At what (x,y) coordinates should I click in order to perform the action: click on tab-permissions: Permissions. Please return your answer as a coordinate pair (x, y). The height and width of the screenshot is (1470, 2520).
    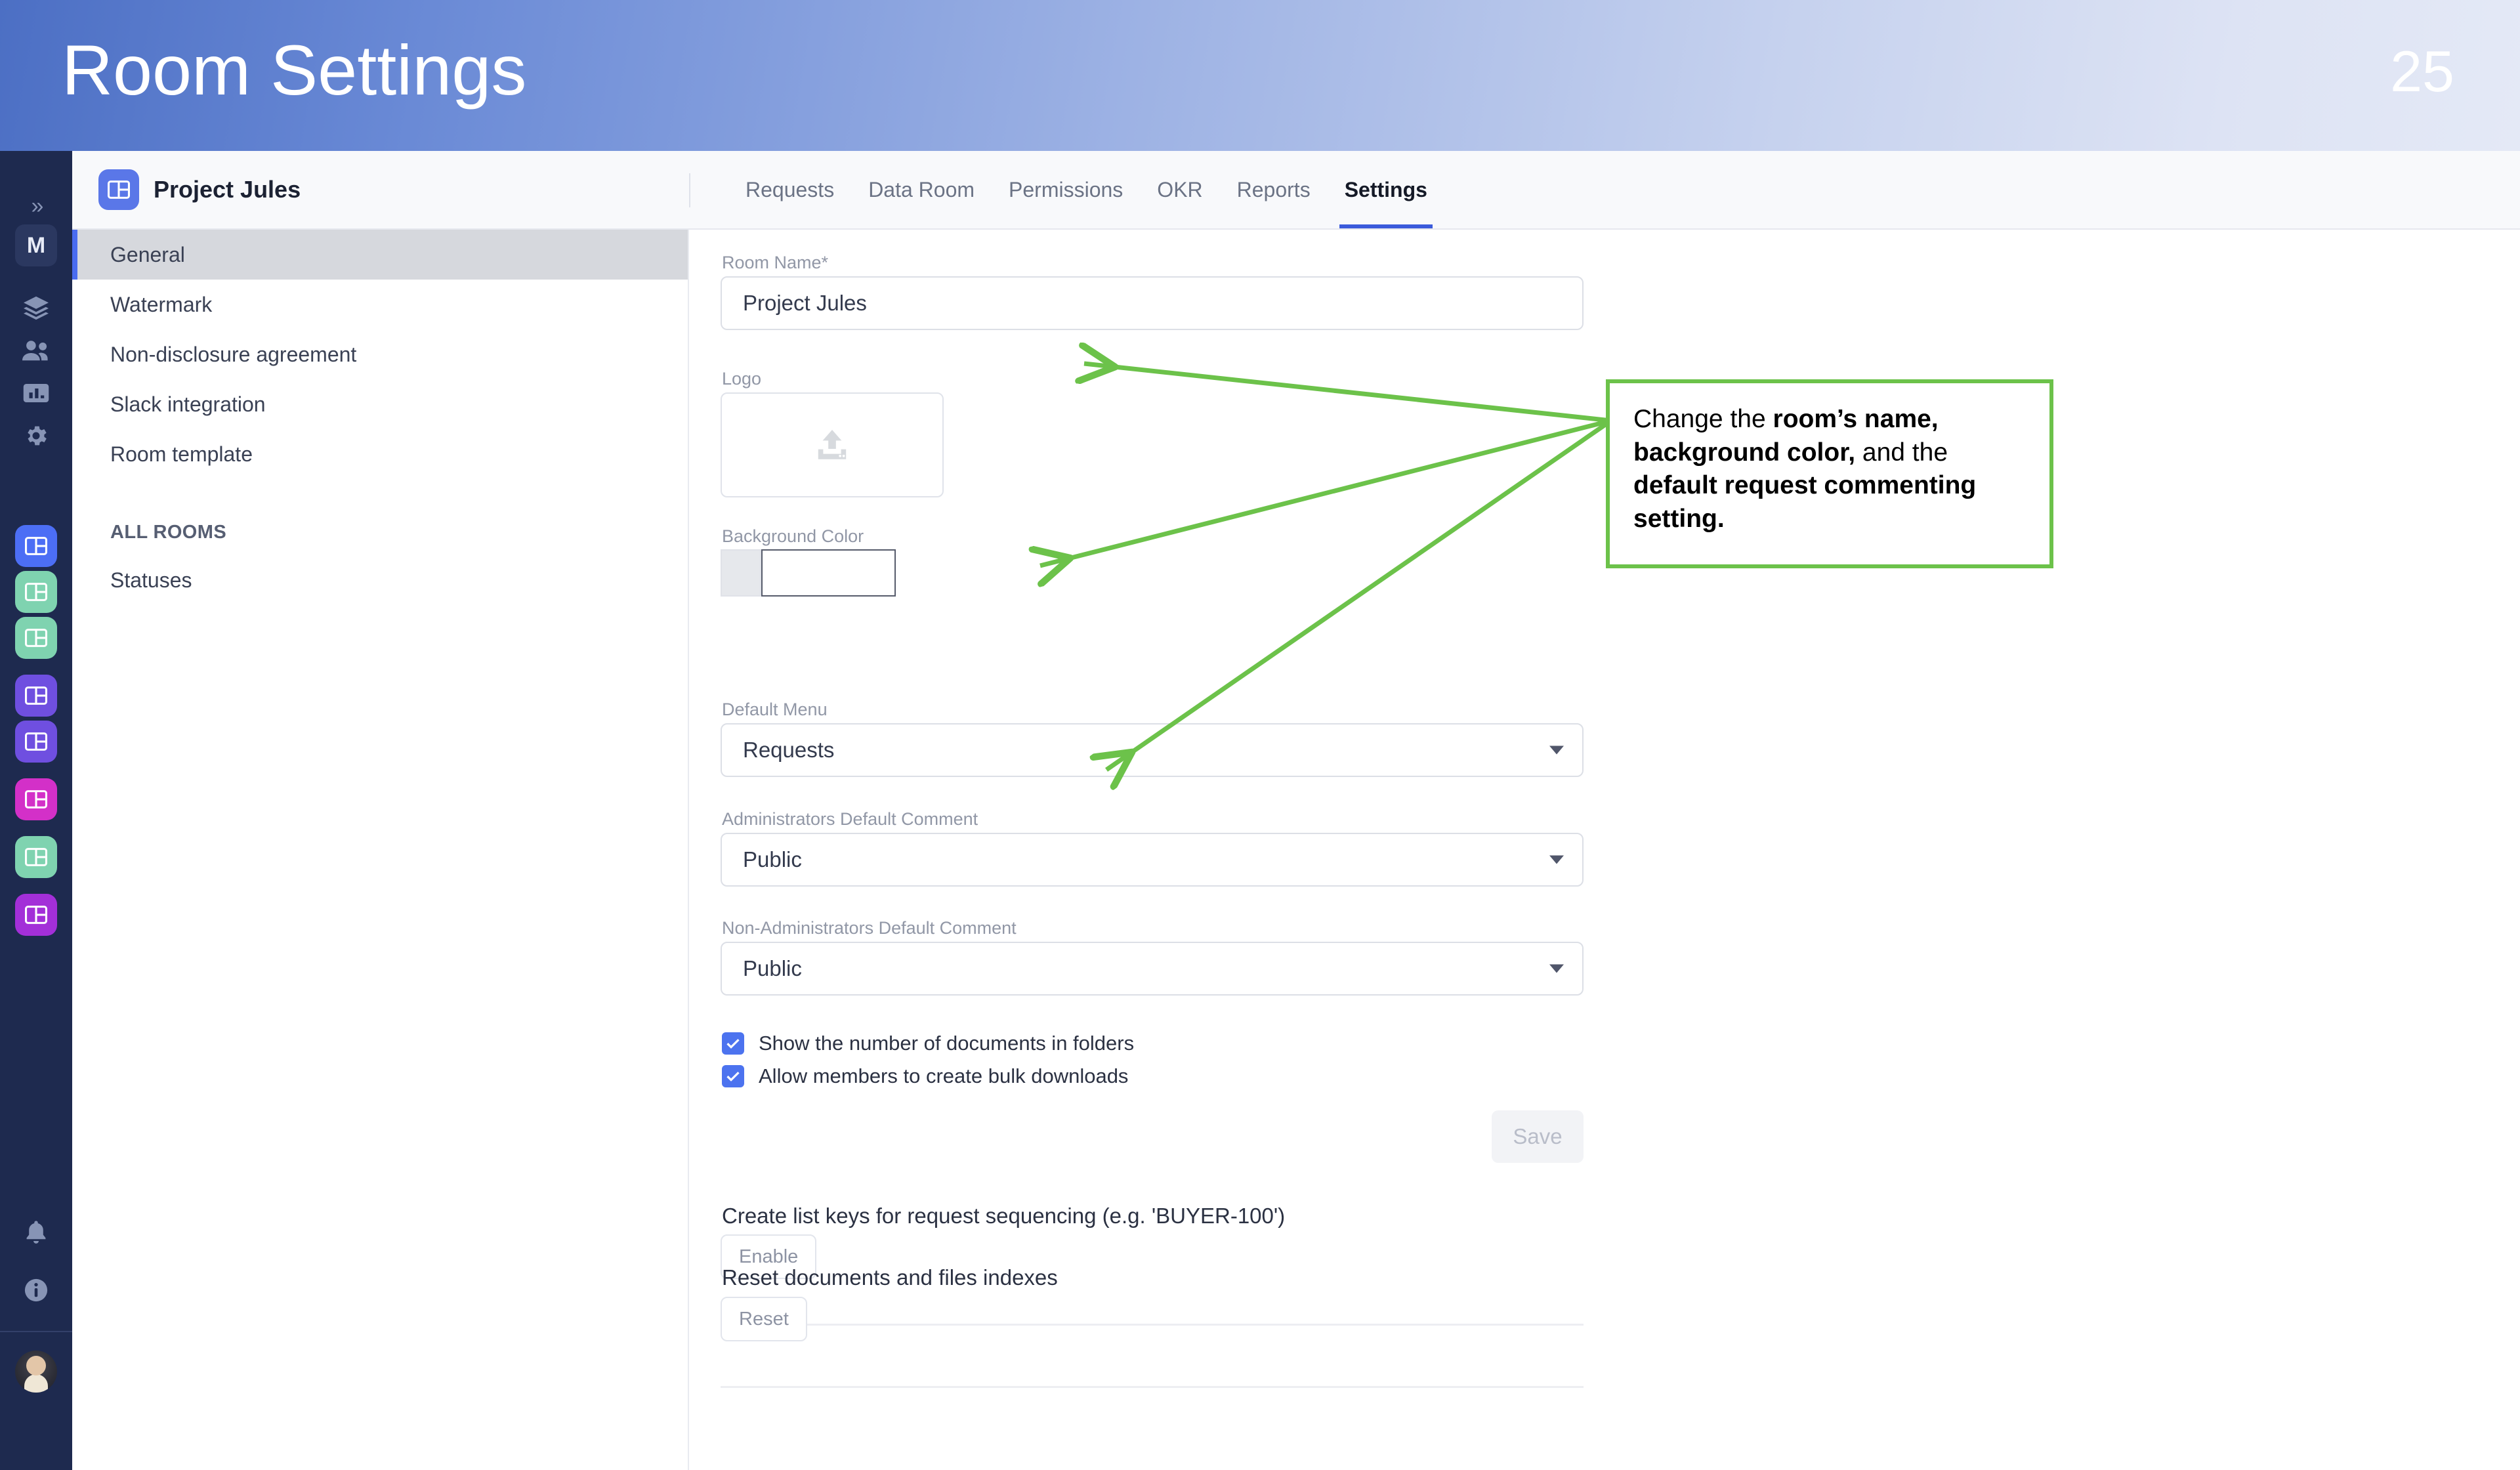
    Looking at the image, I should click on (1066, 189).